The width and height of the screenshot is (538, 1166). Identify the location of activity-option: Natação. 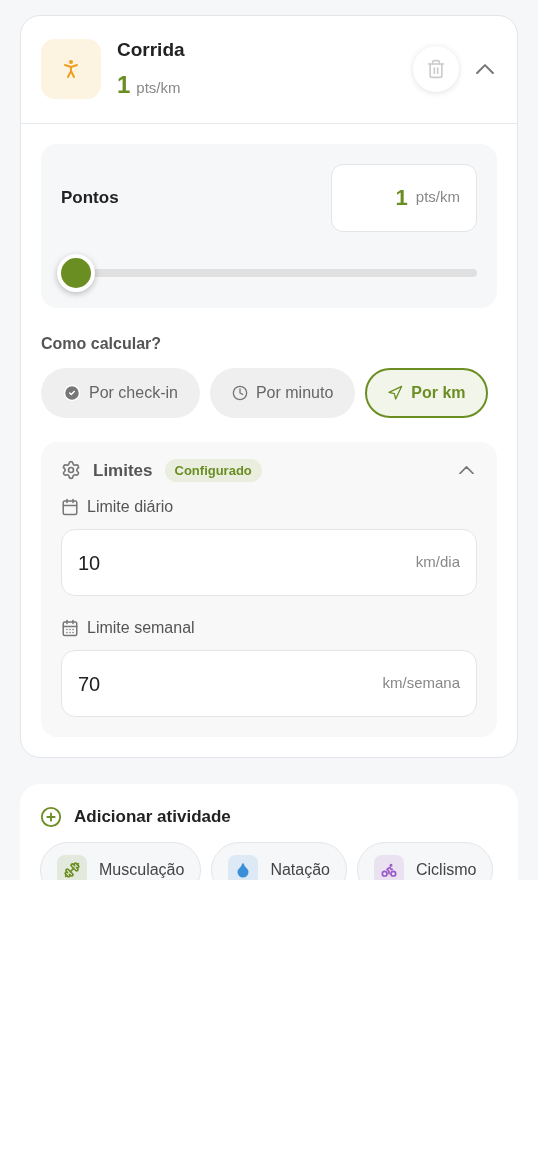
(279, 860).